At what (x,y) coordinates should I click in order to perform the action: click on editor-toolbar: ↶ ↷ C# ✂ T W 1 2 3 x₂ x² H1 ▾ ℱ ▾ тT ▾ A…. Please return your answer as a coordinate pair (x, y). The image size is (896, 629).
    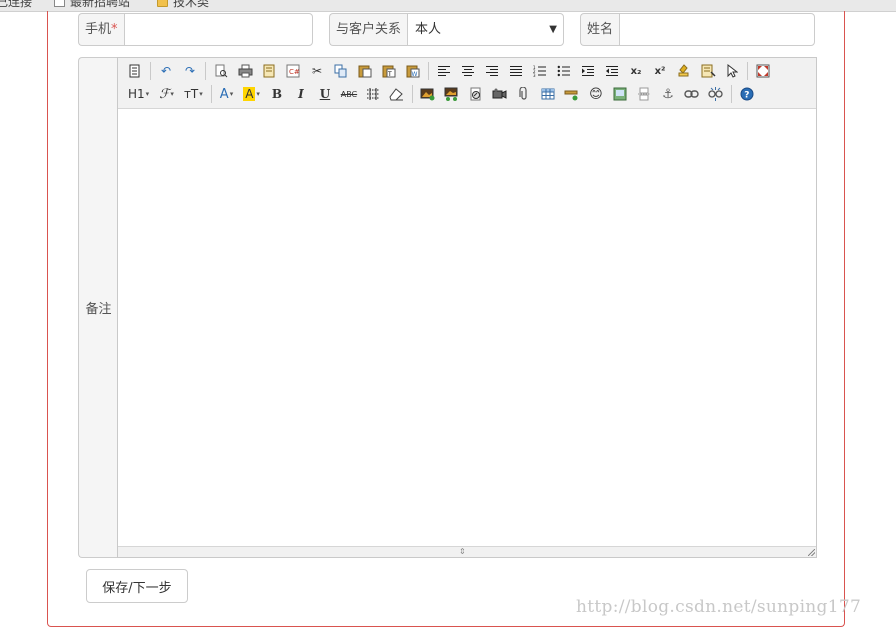
    Looking at the image, I should click on (467, 83).